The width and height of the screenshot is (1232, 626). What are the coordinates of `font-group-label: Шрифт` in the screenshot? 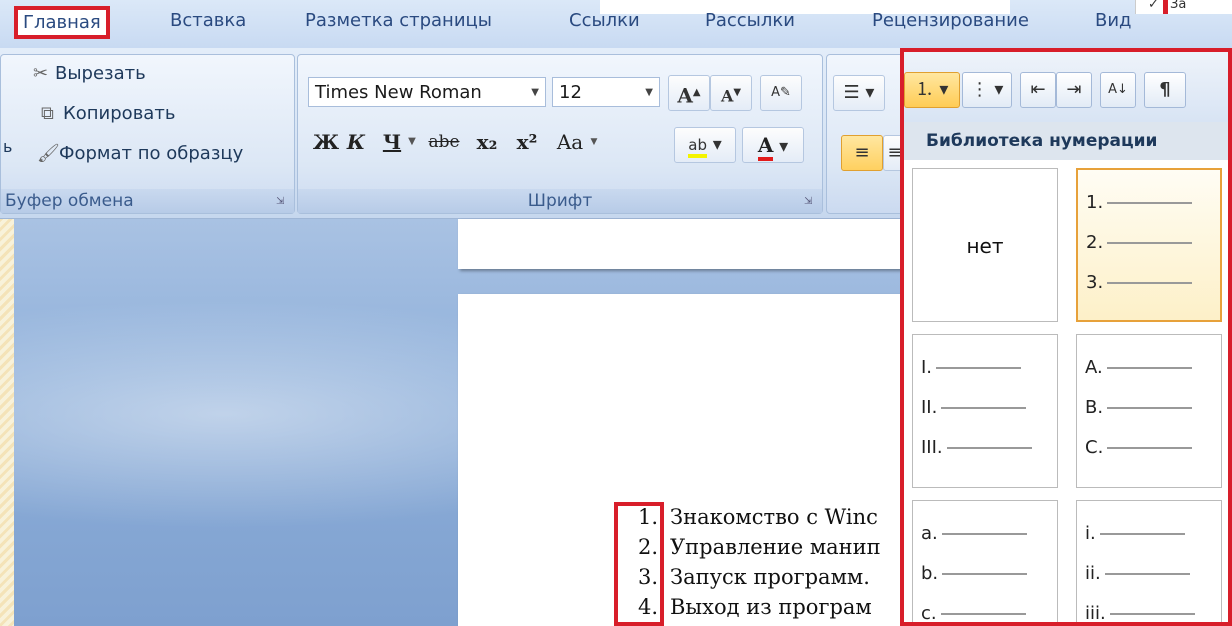 It's located at (560, 201).